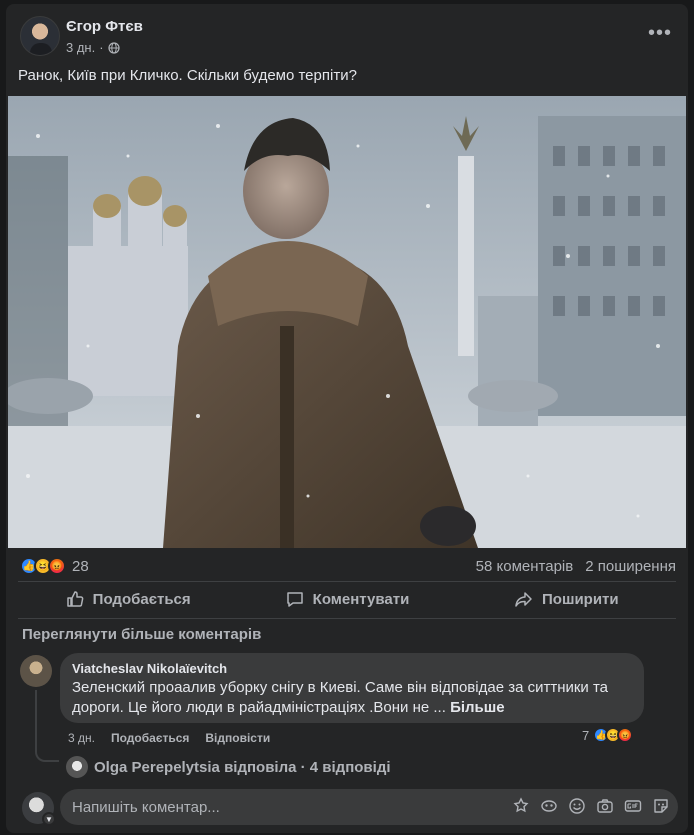  Describe the element at coordinates (608, 735) in the screenshot. I see `comment-reactions: 7 👍 😆 😡` at that location.